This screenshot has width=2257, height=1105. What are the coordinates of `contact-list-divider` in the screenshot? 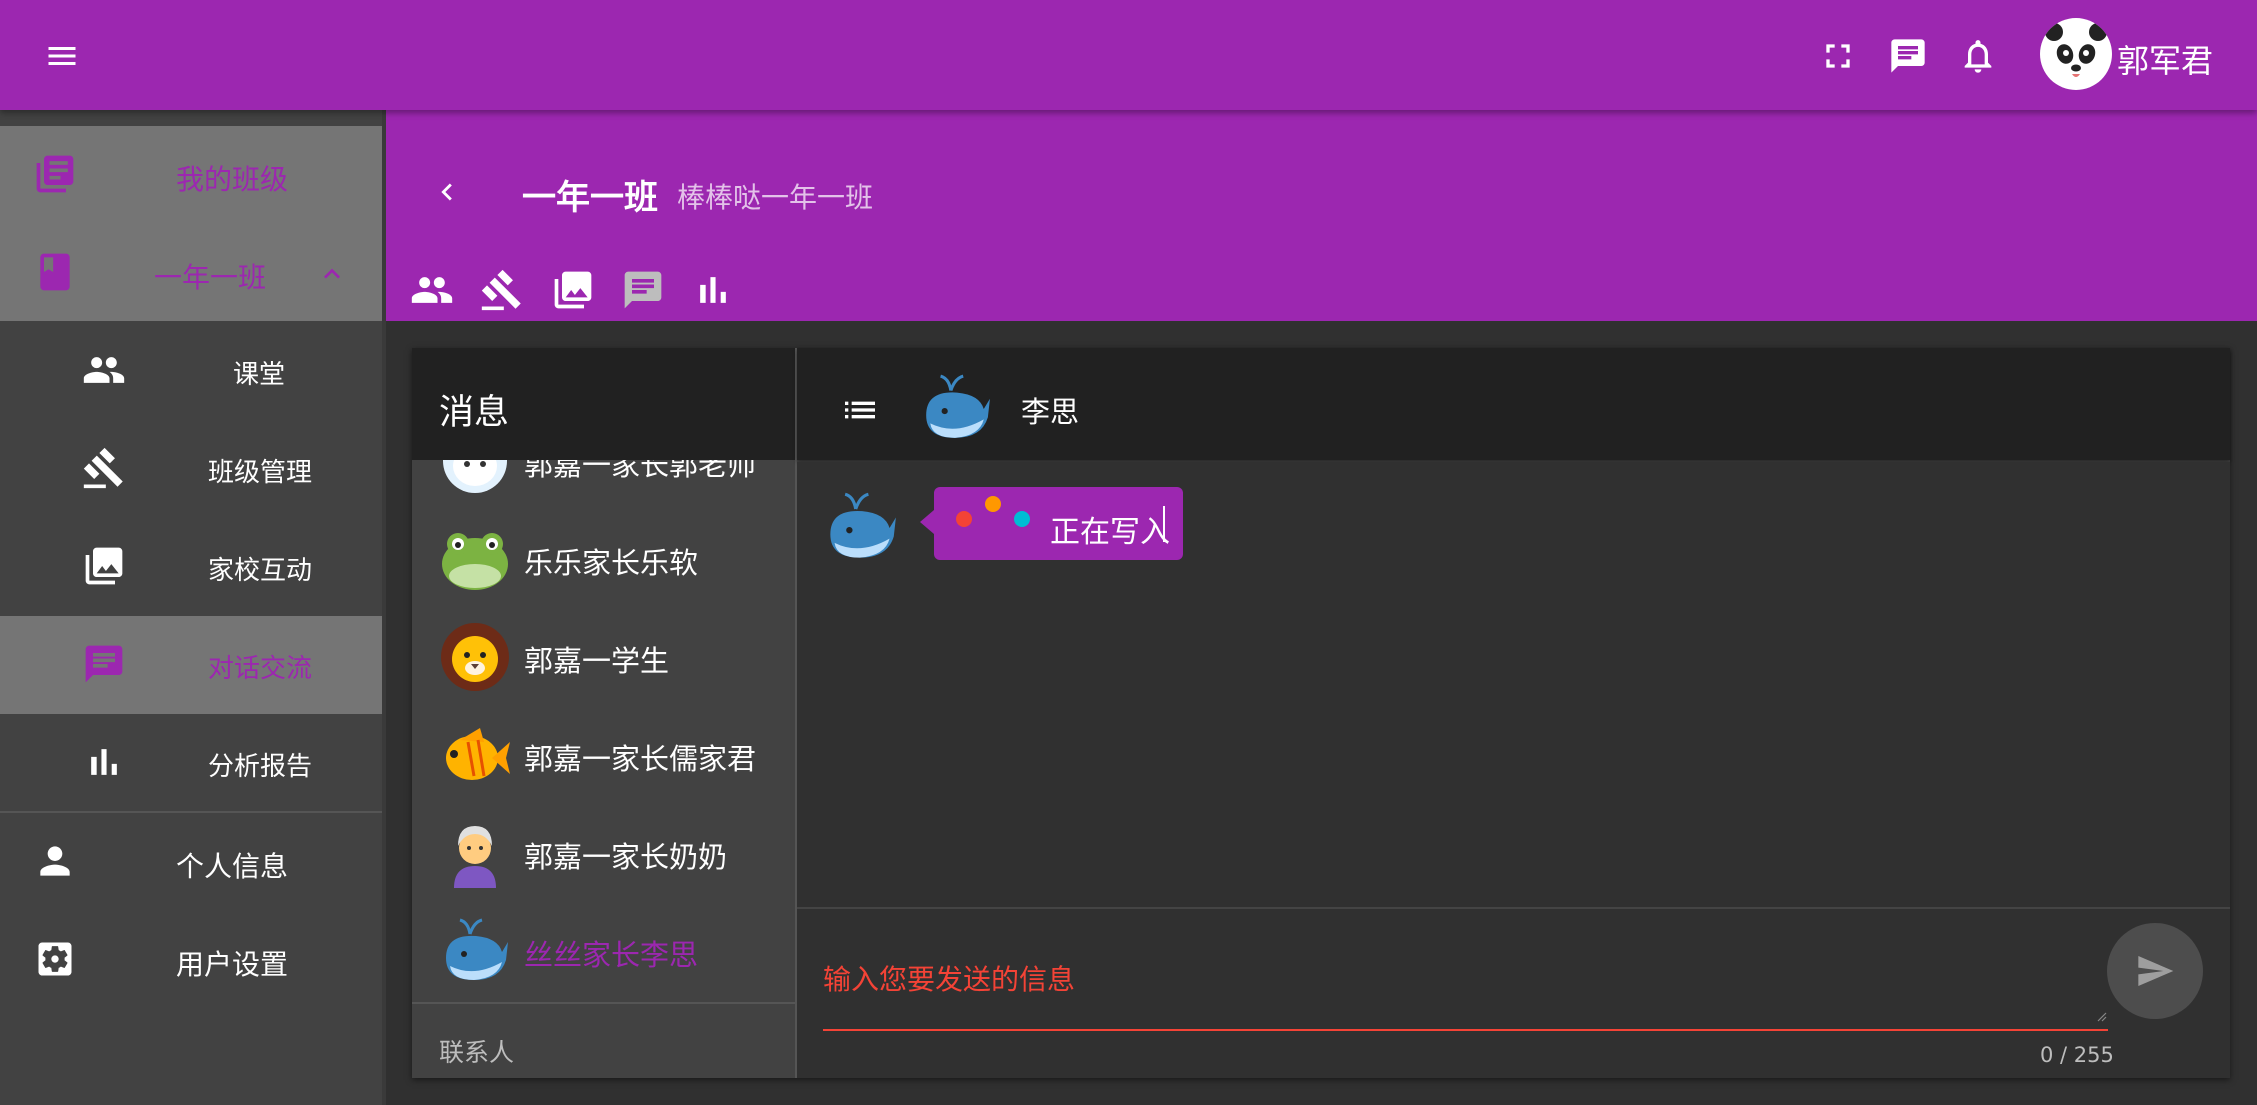 It's located at (603, 1003).